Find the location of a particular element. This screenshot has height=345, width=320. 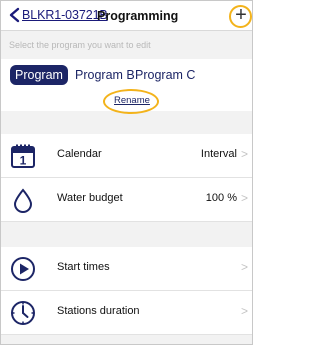

page-title: Programming is located at coordinates (138, 16).